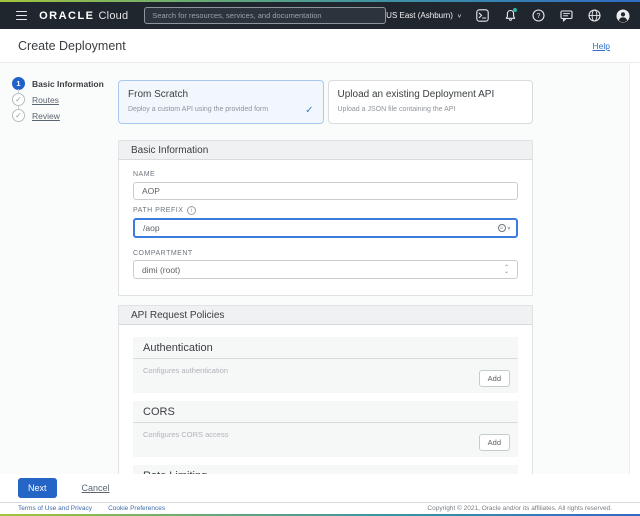  What do you see at coordinates (265, 15) in the screenshot?
I see `global-search-input` at bounding box center [265, 15].